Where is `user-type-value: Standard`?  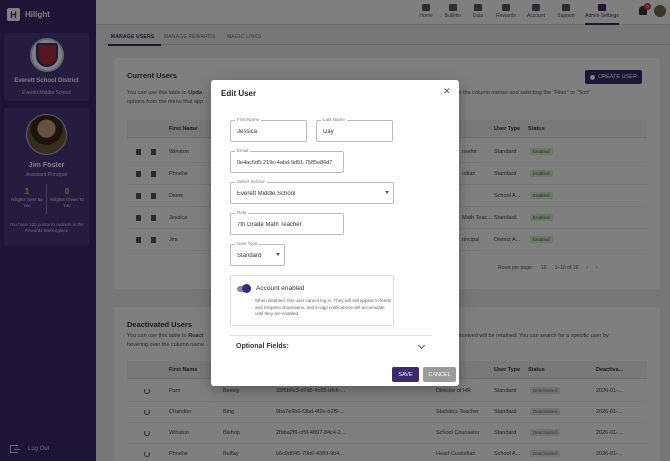
user-type-value: Standard is located at coordinates (249, 256).